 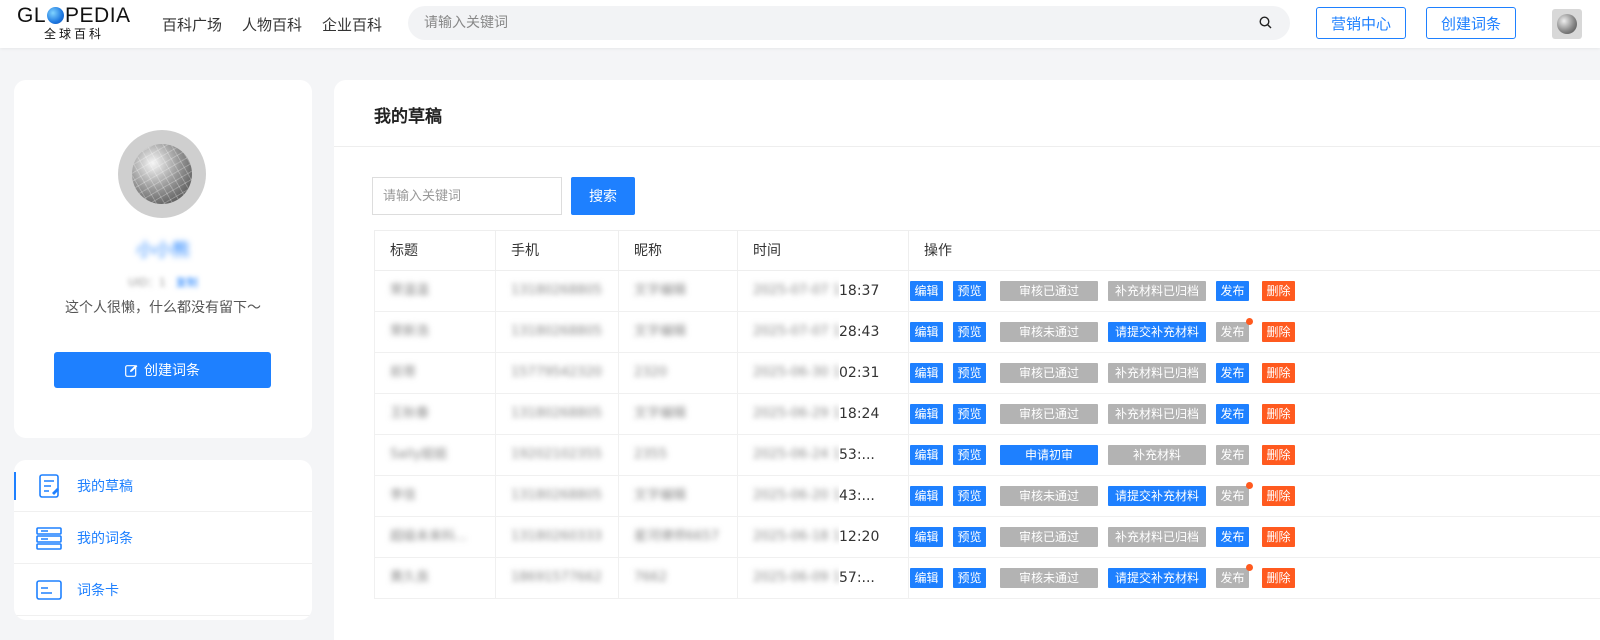 What do you see at coordinates (677, 578) in the screenshot?
I see `cell-nickname: 7662` at bounding box center [677, 578].